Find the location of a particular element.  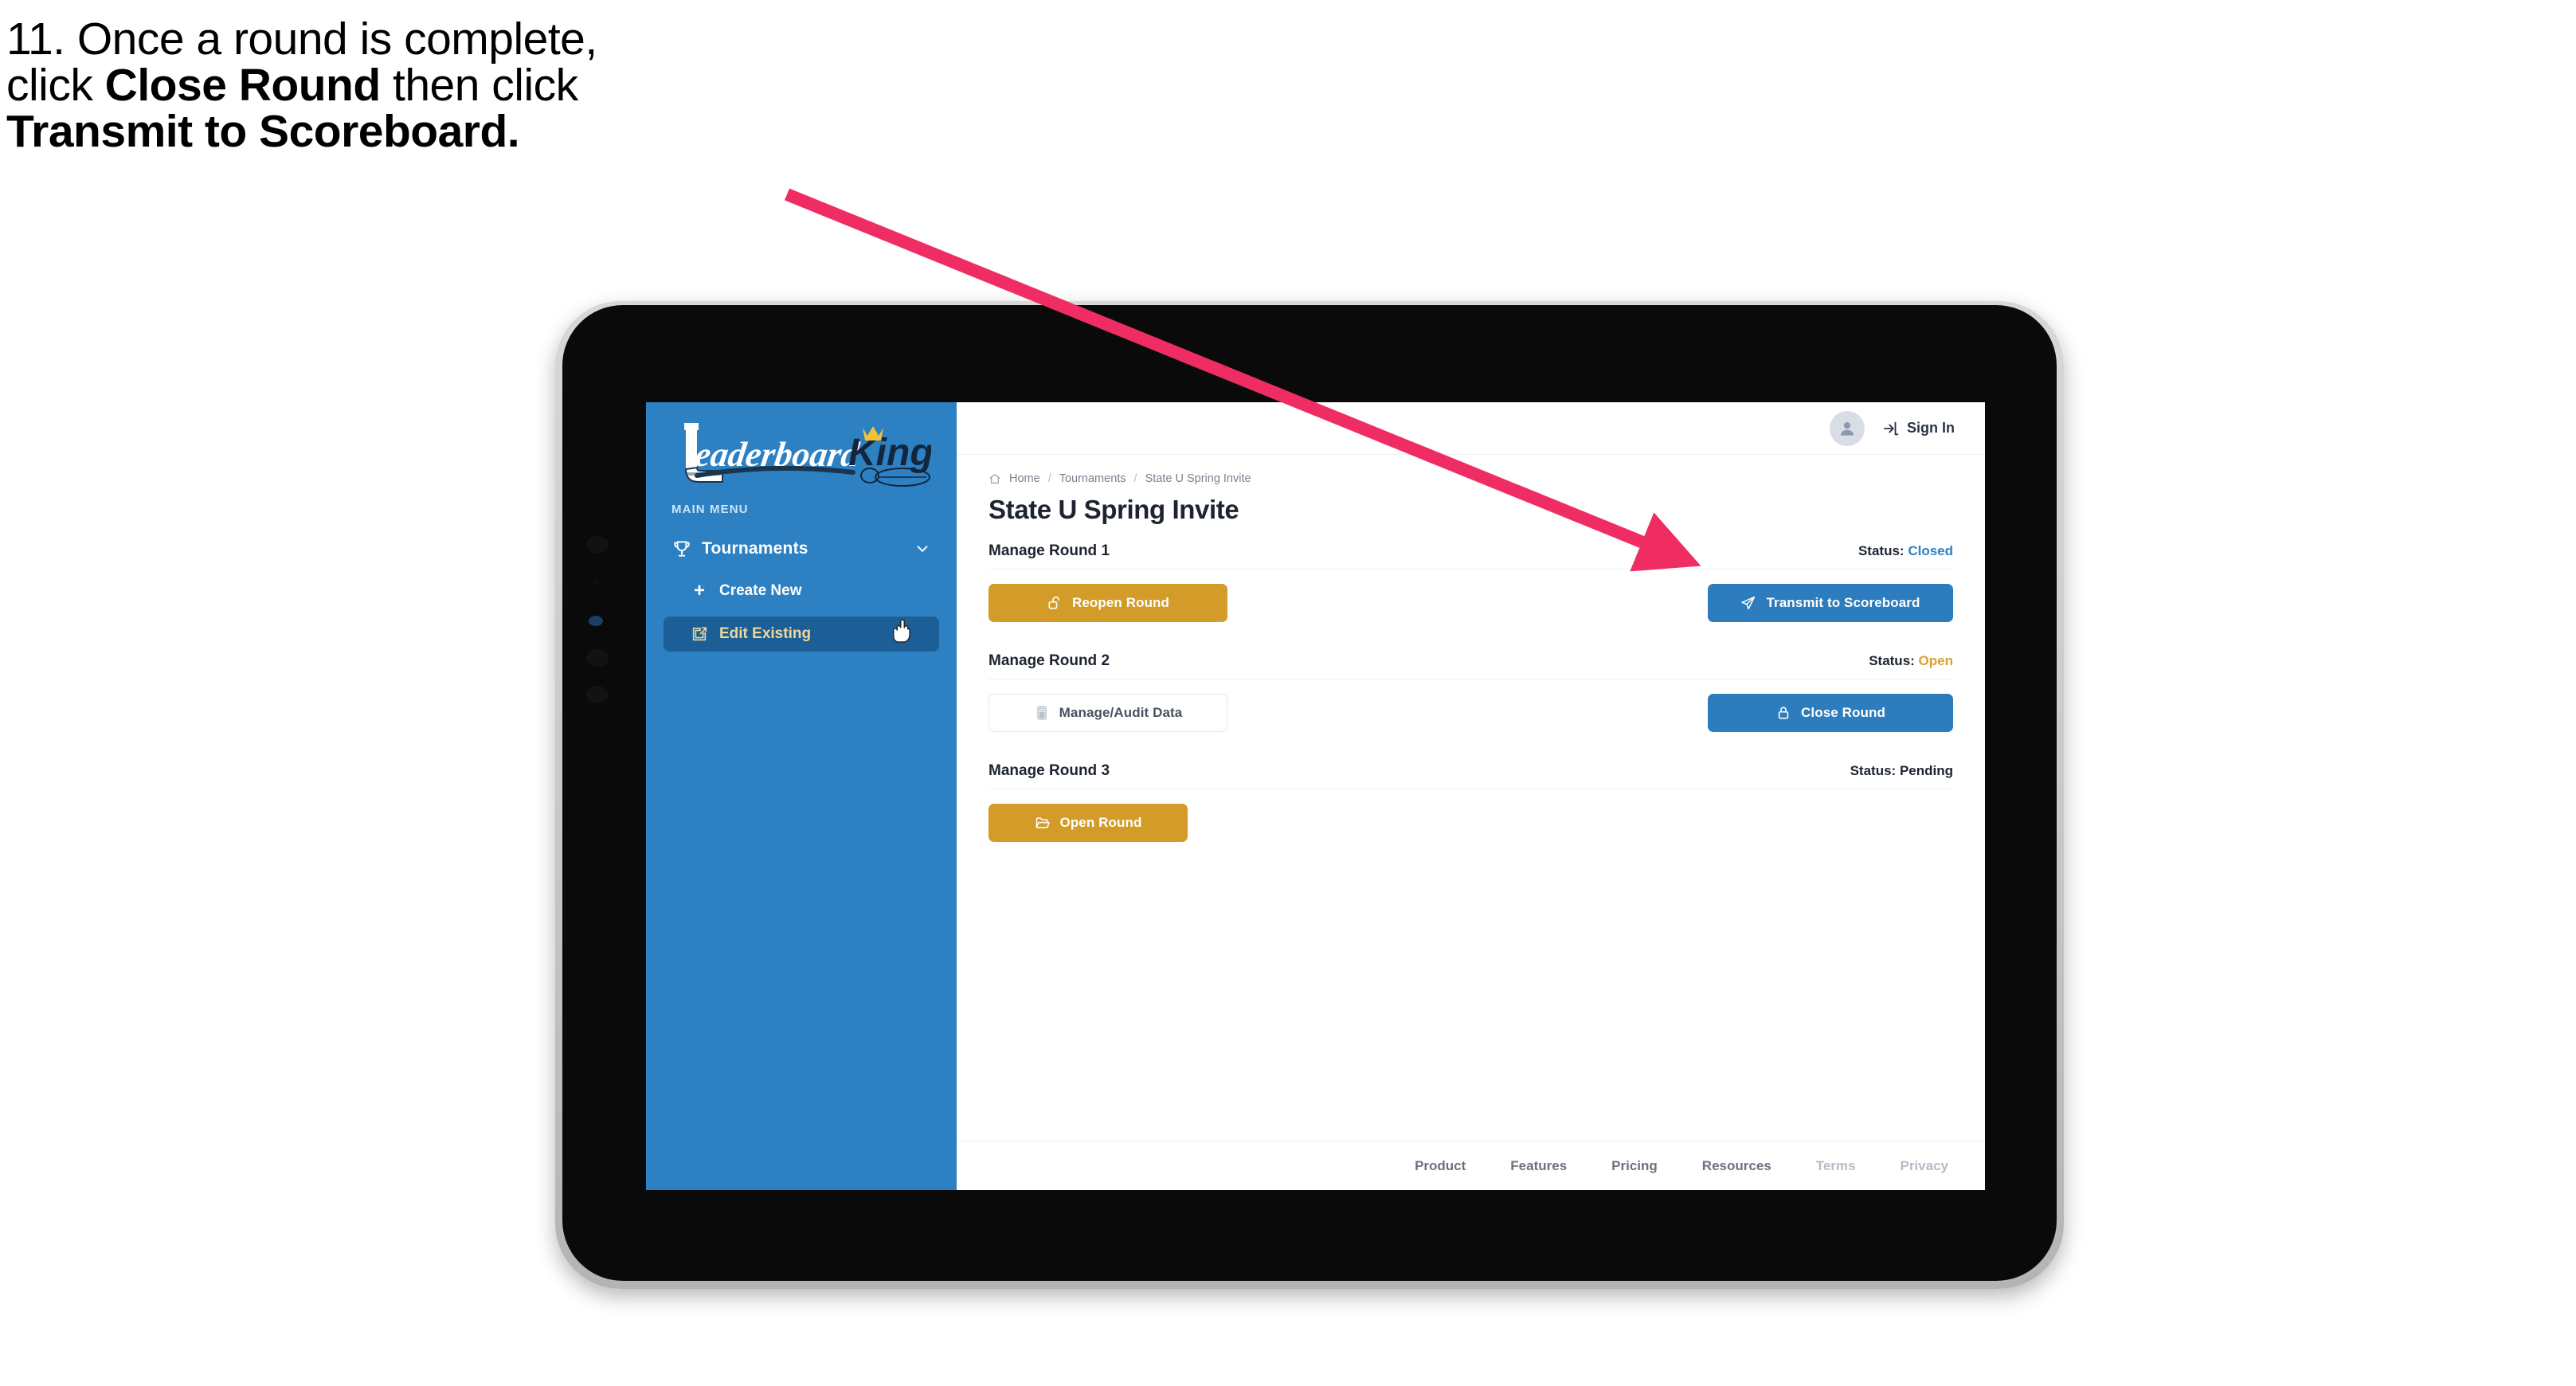

user-avatar-icon is located at coordinates (1847, 428).